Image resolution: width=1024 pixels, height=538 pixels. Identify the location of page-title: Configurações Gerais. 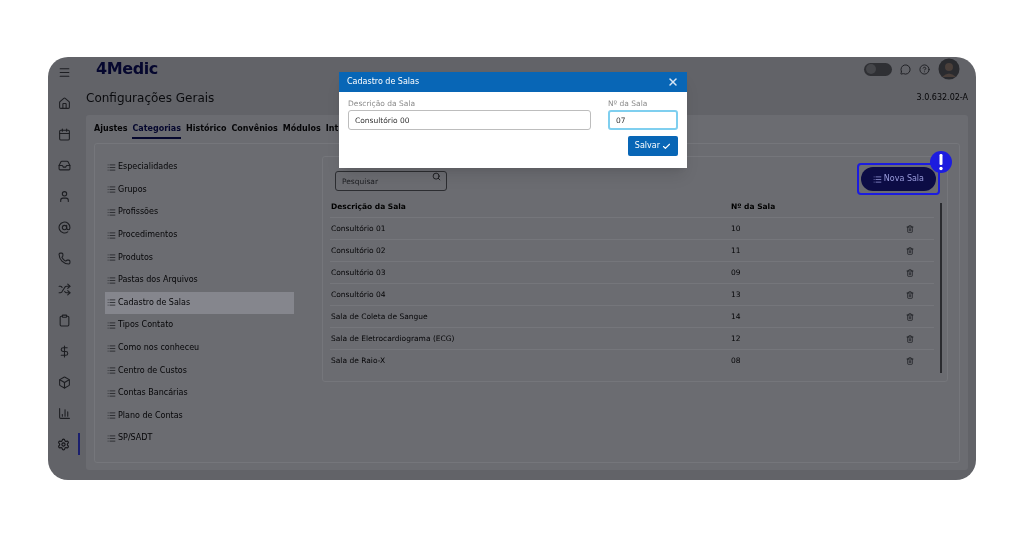
(150, 98).